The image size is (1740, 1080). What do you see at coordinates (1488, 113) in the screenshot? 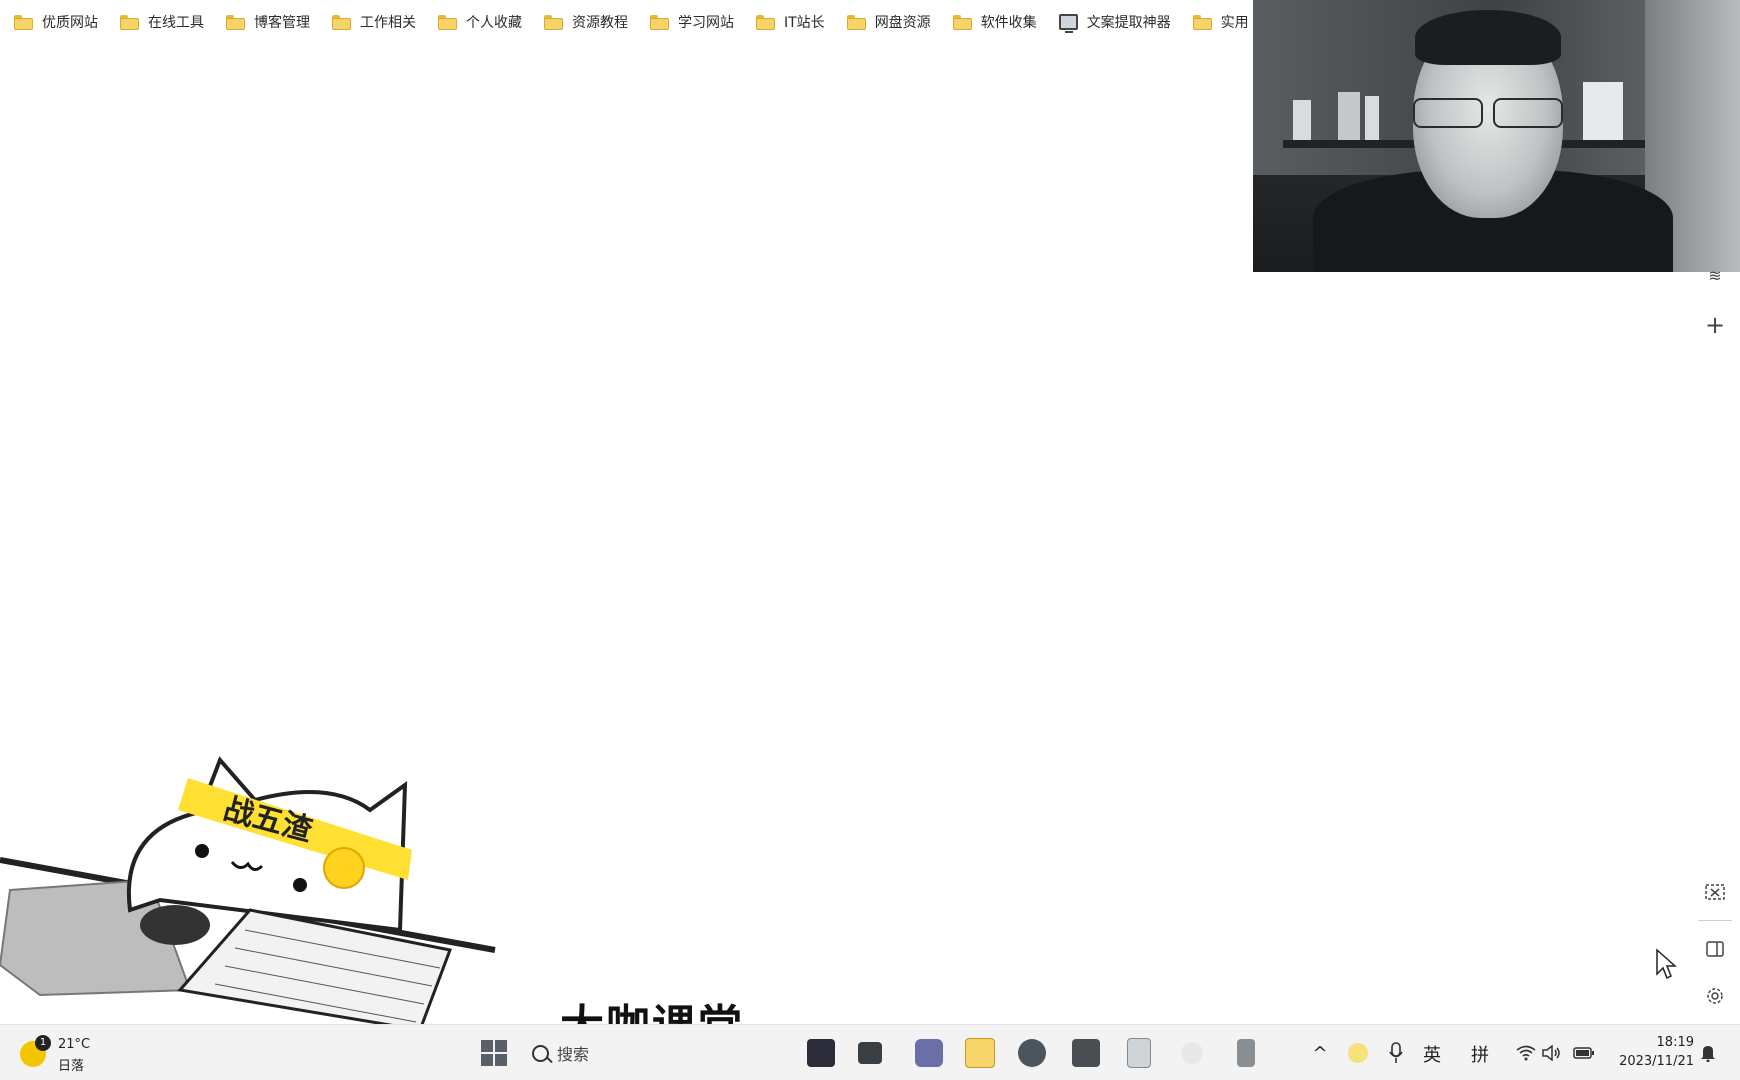
I see `webcam-person-glasses` at bounding box center [1488, 113].